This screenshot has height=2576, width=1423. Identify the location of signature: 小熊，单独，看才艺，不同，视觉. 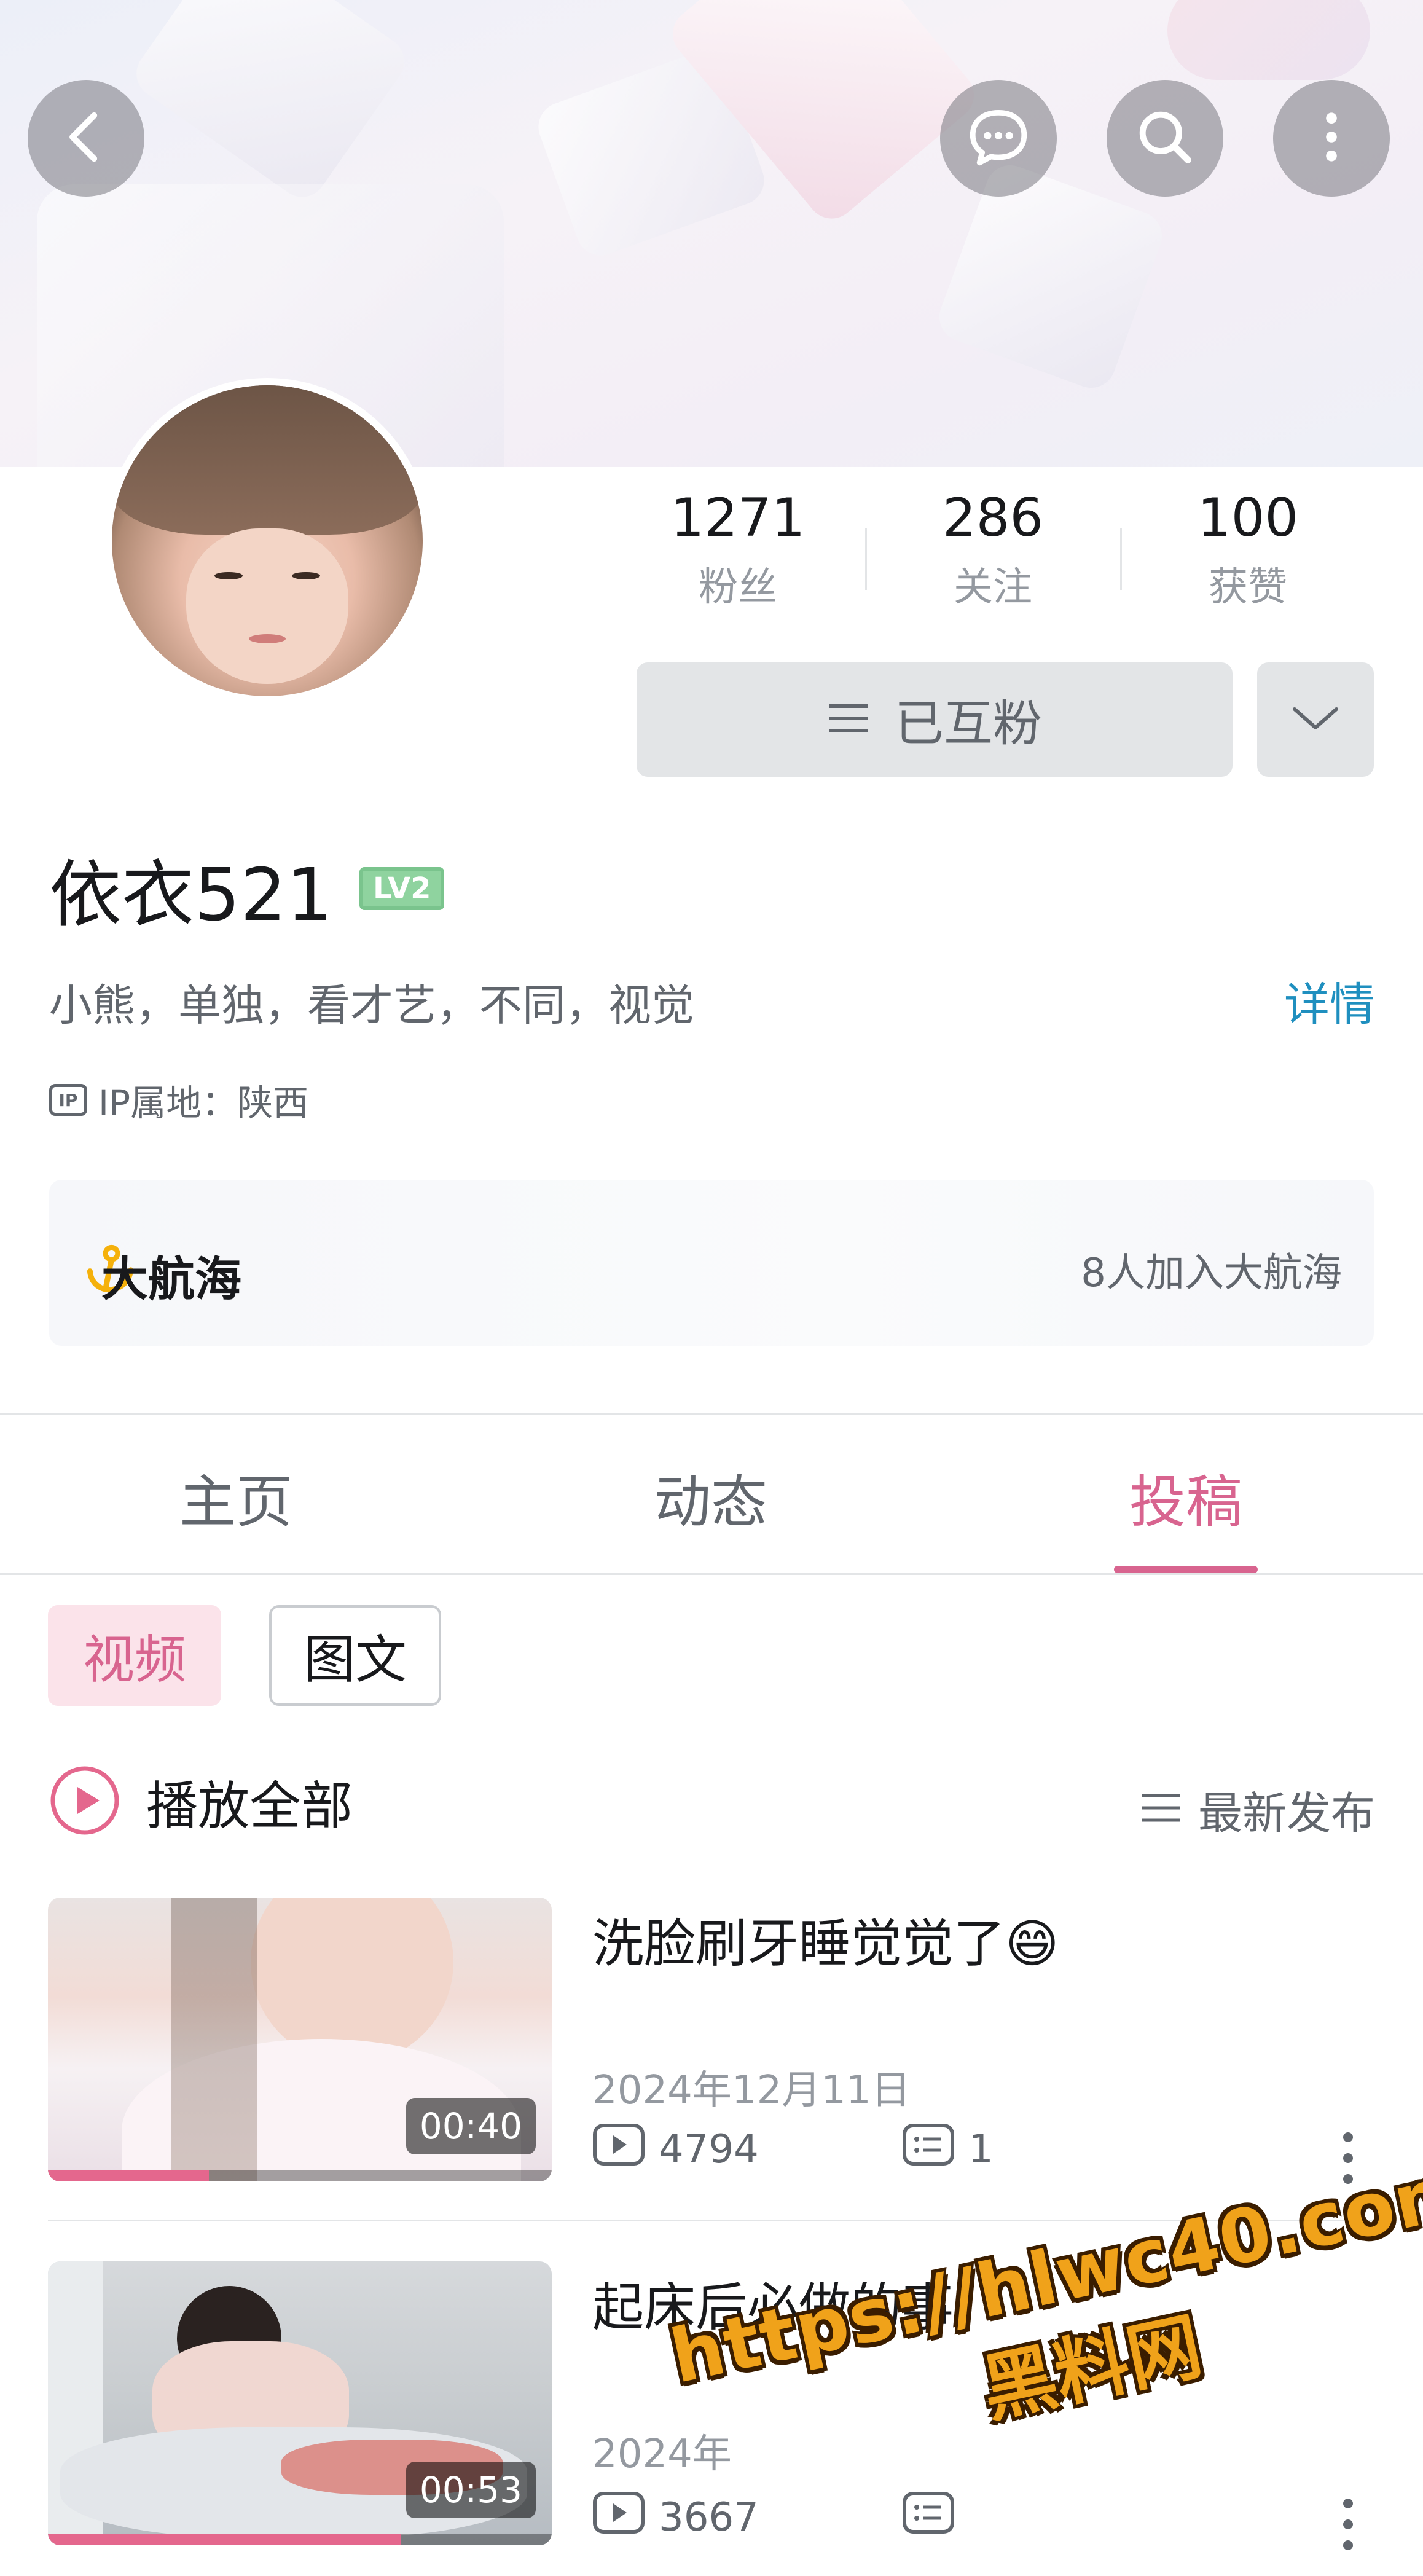
(371, 1005).